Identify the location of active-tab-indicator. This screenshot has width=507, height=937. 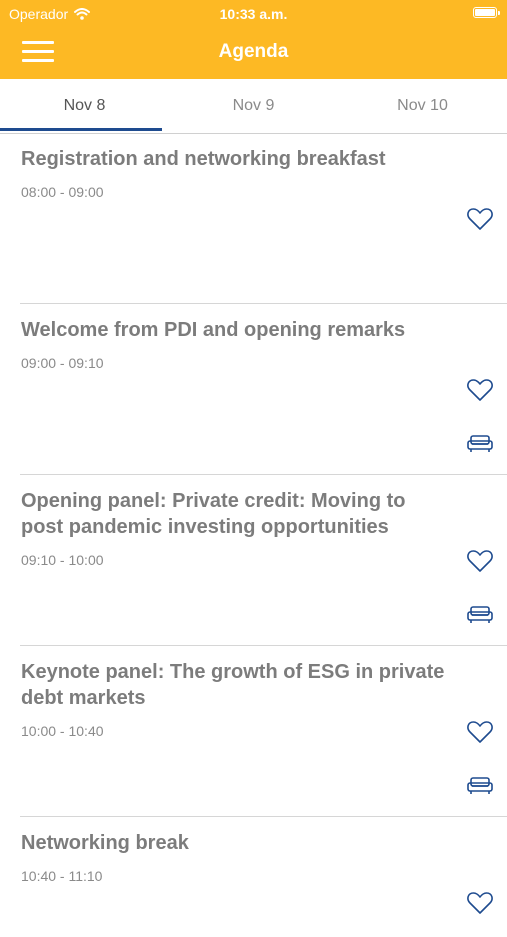
(81, 129).